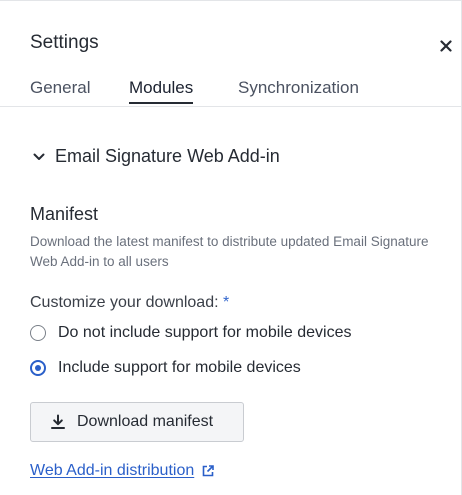  I want to click on tab-synchronization: Synchronization, so click(303, 92).